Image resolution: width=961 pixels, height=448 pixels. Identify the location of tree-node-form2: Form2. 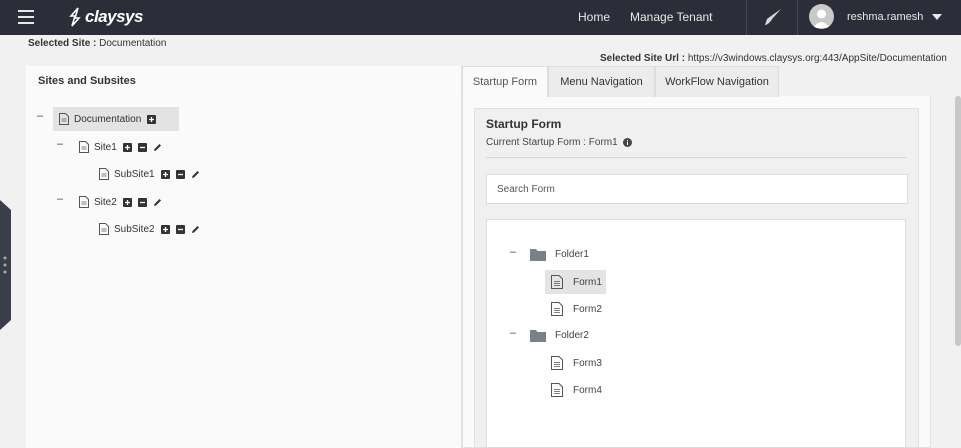
(576, 309).